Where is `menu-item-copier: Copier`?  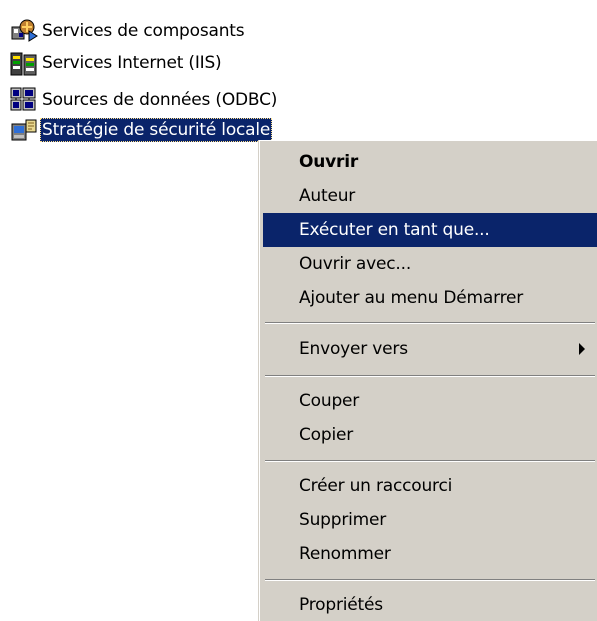 menu-item-copier: Copier is located at coordinates (430, 435).